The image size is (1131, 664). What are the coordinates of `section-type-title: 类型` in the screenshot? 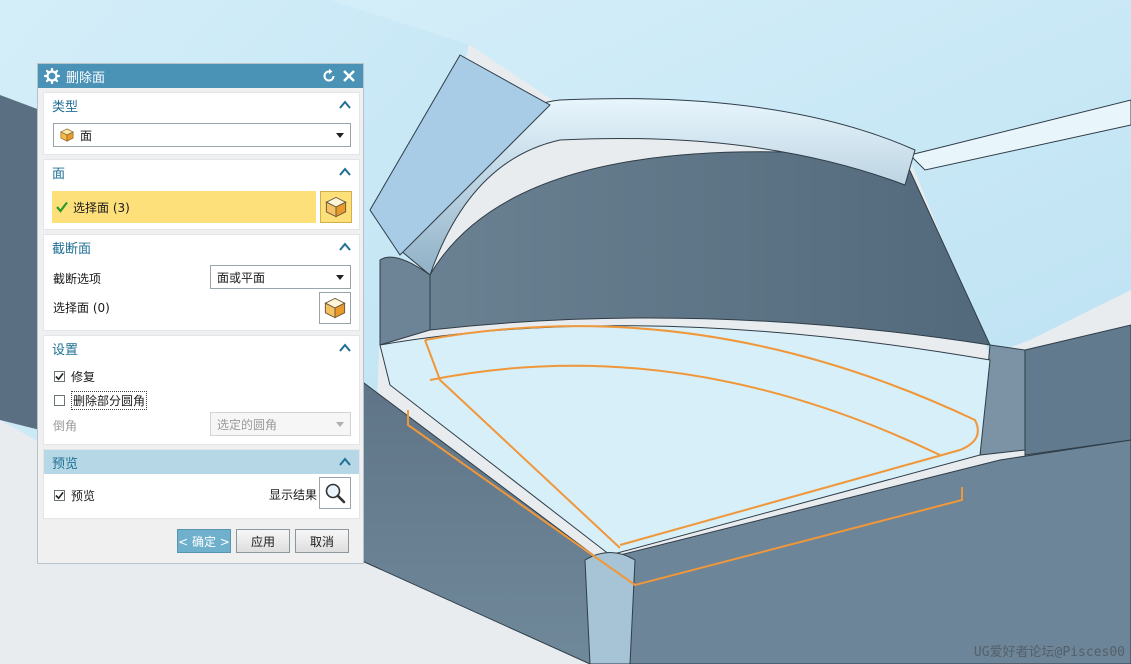 It's located at (65, 107).